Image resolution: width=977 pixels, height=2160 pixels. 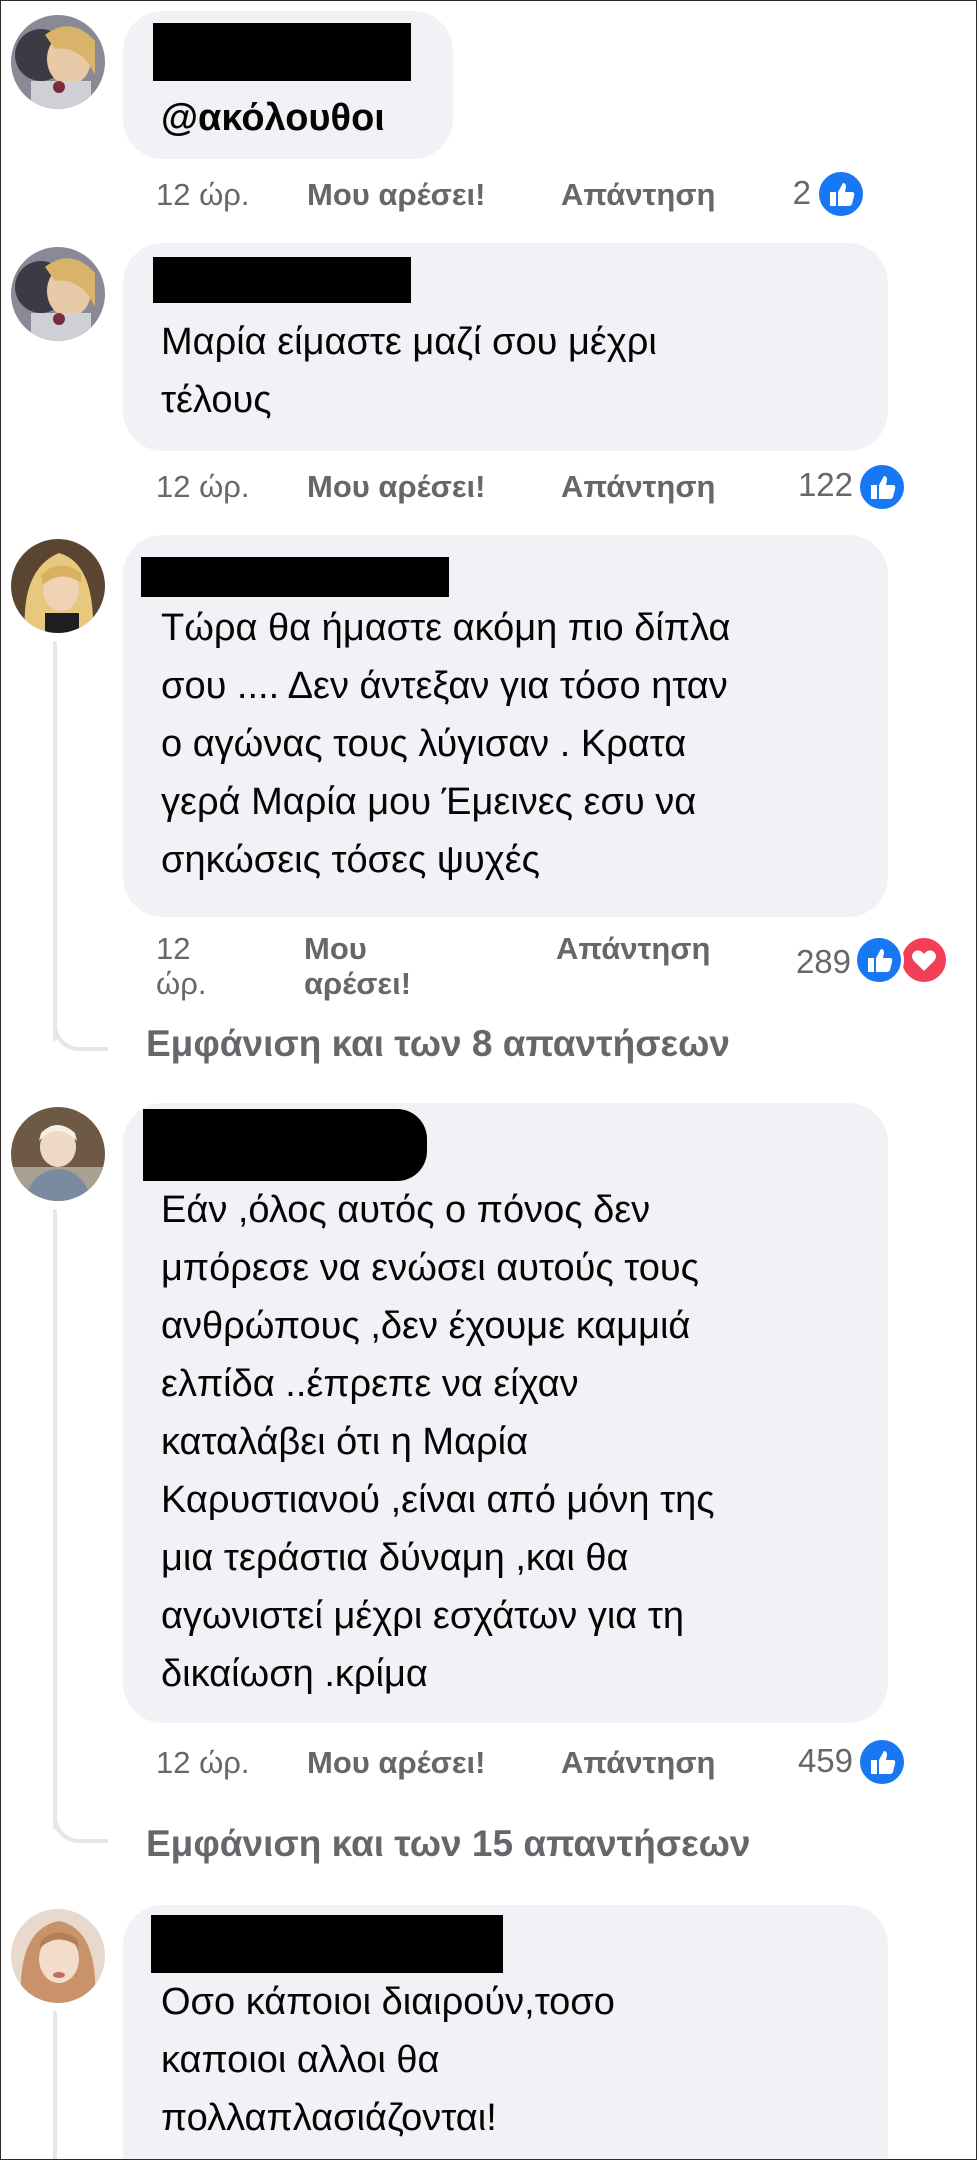 I want to click on reaction-count: 122, so click(x=807, y=485).